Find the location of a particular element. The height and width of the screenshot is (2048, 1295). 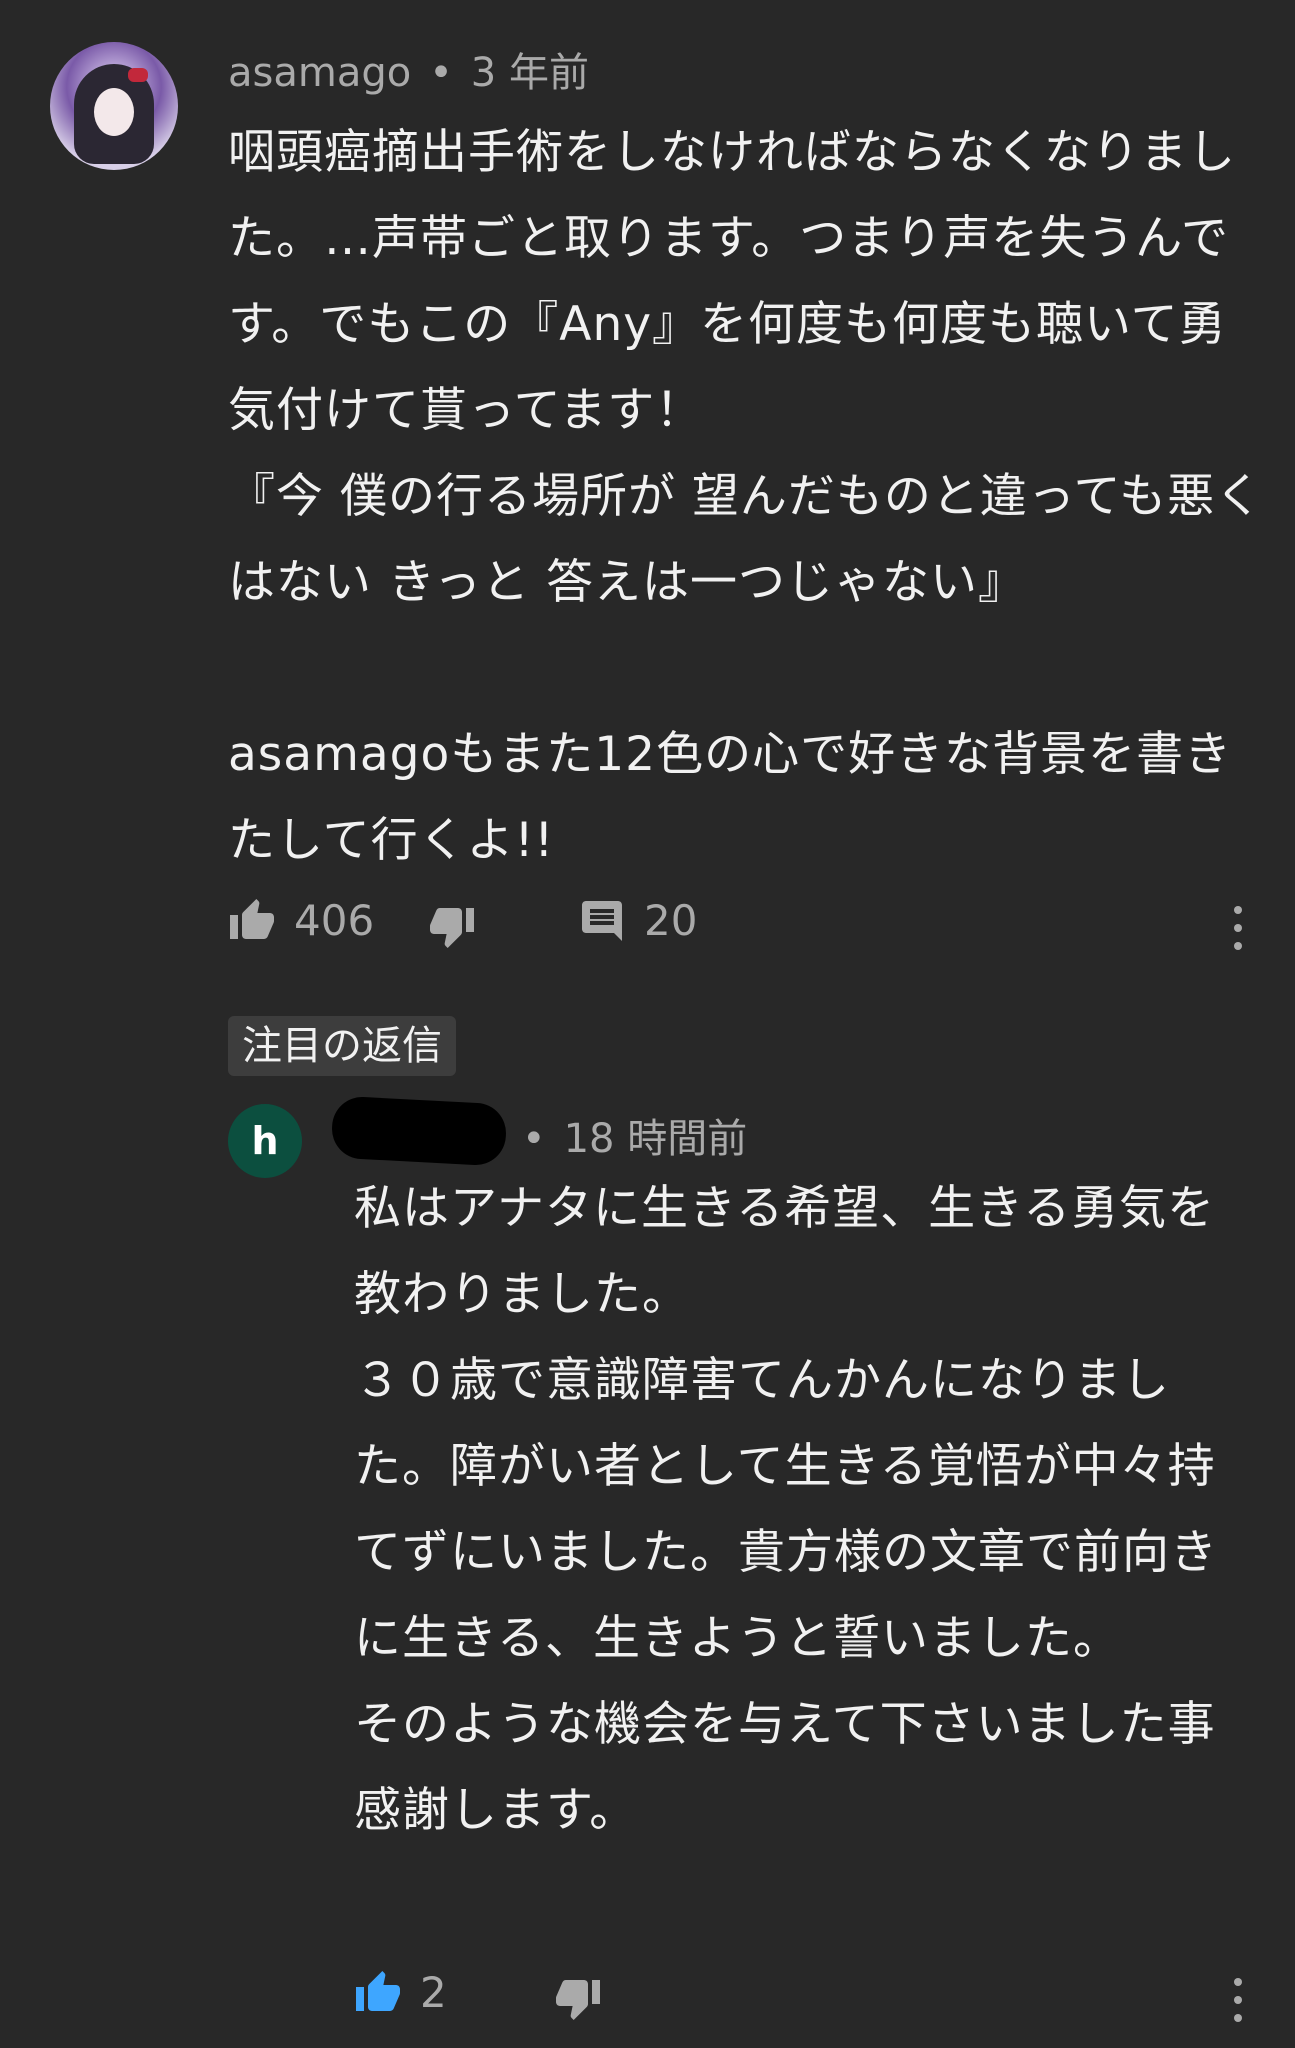

reply-time: 18 時間前 is located at coordinates (655, 1139).